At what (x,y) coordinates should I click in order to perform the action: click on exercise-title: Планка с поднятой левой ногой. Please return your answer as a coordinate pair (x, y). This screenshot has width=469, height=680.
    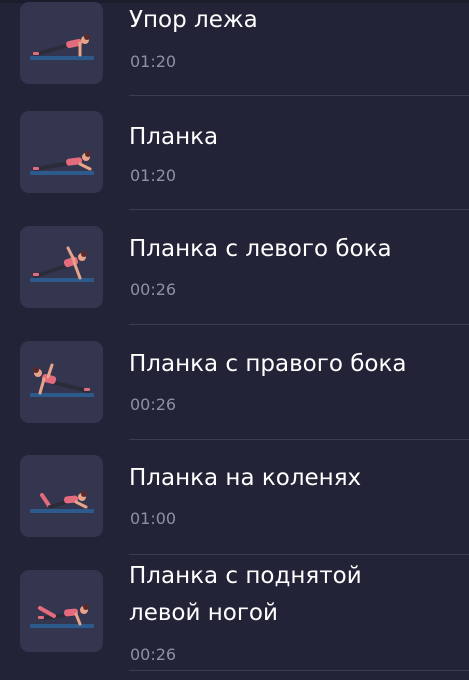
    Looking at the image, I should click on (294, 595).